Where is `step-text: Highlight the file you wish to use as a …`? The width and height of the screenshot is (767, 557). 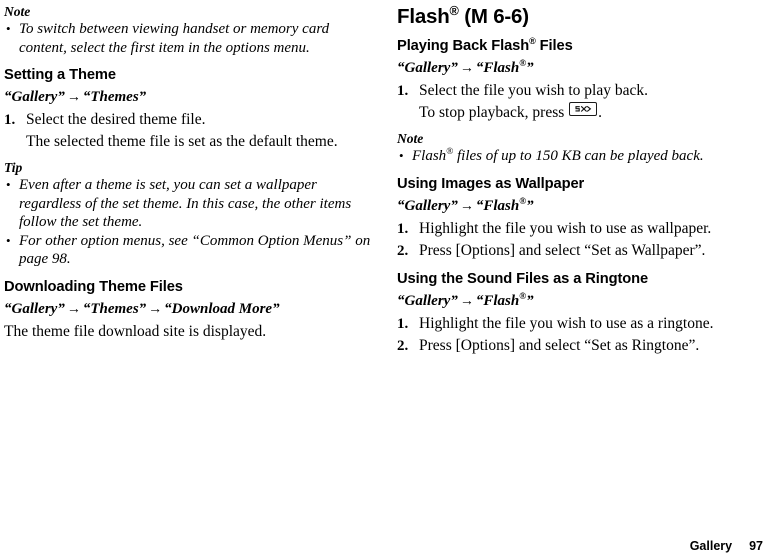 step-text: Highlight the file you wish to use as a … is located at coordinates (566, 323).